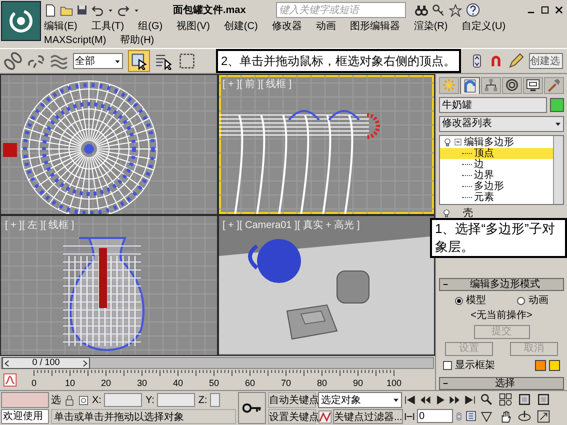 The height and width of the screenshot is (425, 567). I want to click on maximize-toggle-icon, so click(543, 417).